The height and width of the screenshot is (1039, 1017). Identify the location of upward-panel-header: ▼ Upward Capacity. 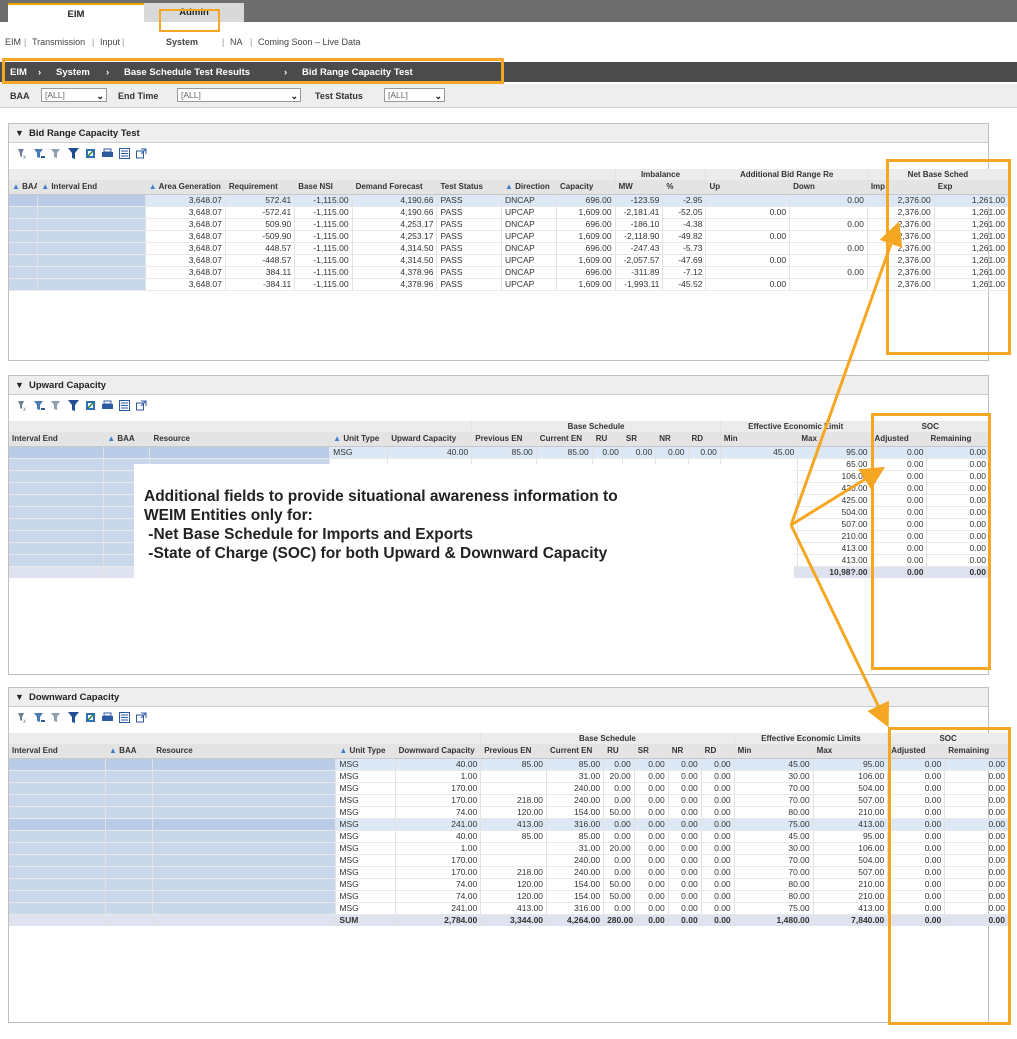
(498, 385).